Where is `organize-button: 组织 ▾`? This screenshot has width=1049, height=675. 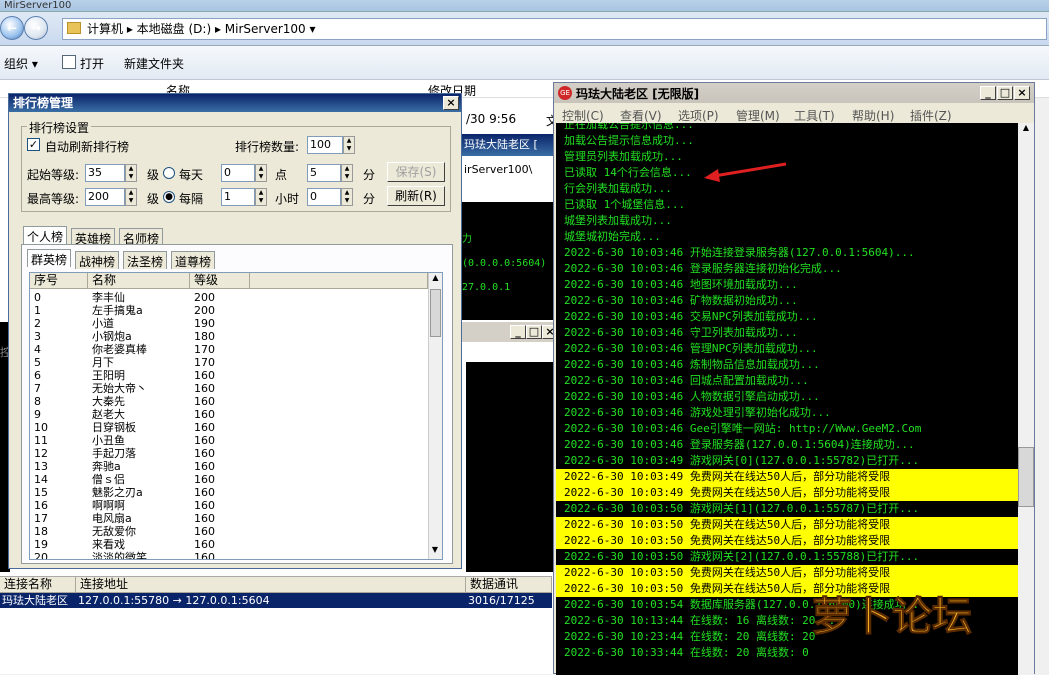 organize-button: 组织 ▾ is located at coordinates (21, 63).